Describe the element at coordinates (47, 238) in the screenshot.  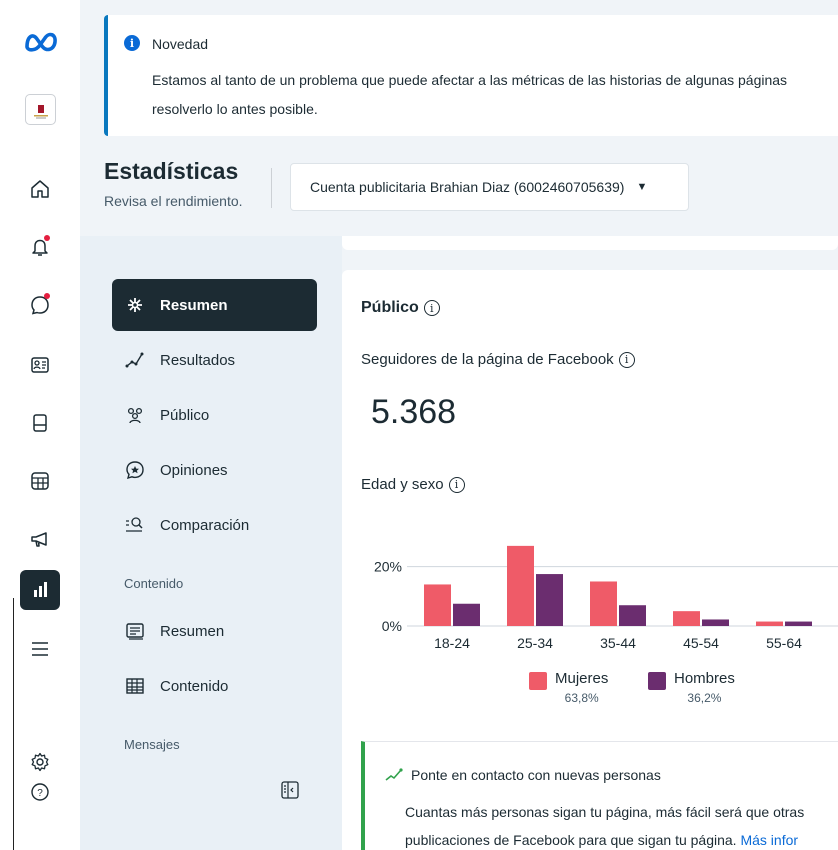
I see `notification-dot` at that location.